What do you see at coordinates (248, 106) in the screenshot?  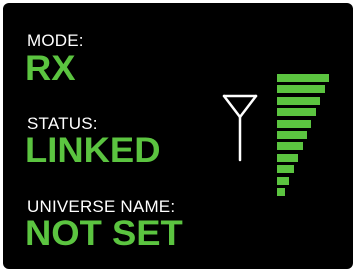 I see `antenna-right-arm` at bounding box center [248, 106].